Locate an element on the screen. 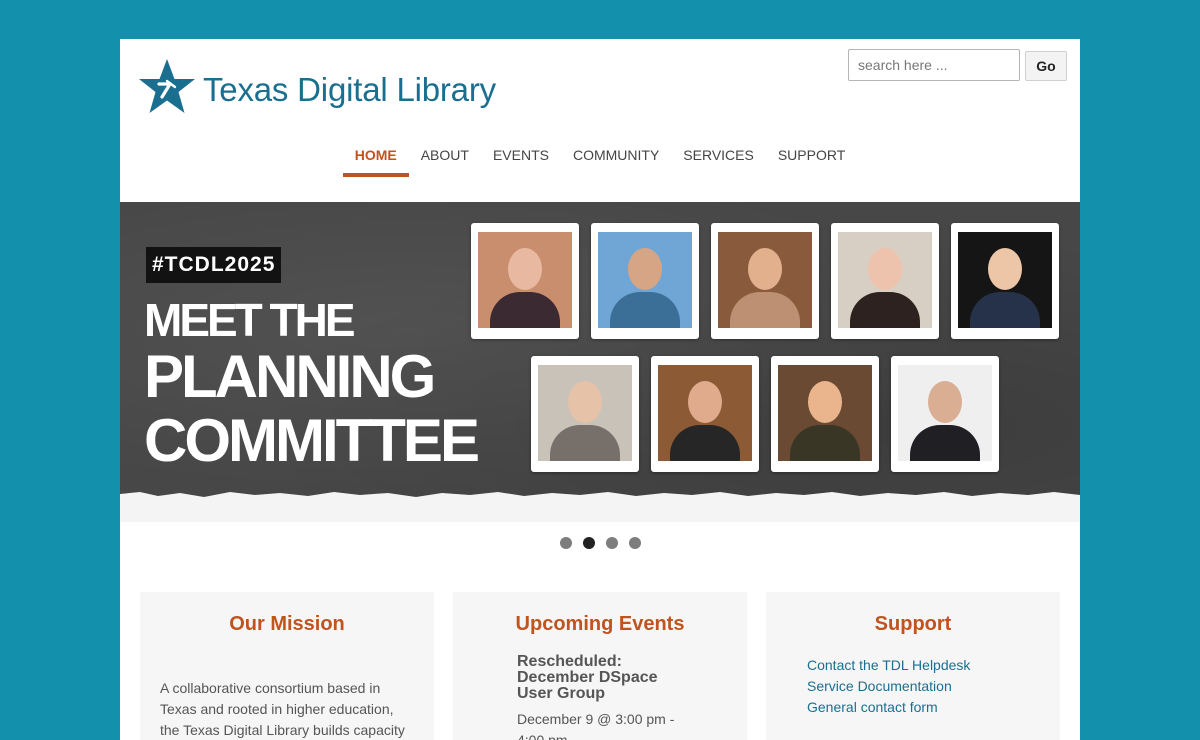 The height and width of the screenshot is (740, 1200). events-title: Upcoming Events is located at coordinates (600, 624).